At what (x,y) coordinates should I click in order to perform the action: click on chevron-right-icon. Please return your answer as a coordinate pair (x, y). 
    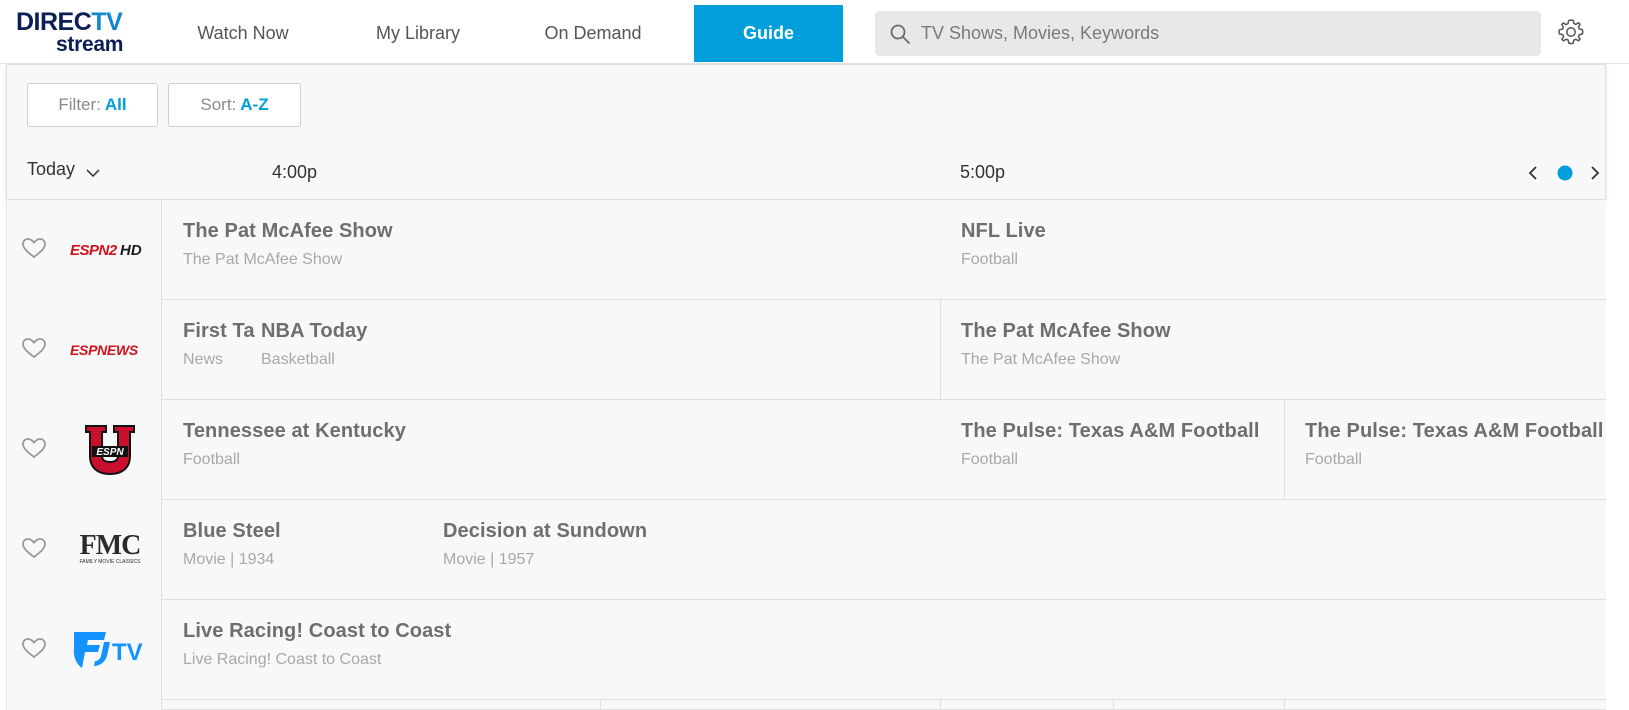
    Looking at the image, I should click on (1595, 173).